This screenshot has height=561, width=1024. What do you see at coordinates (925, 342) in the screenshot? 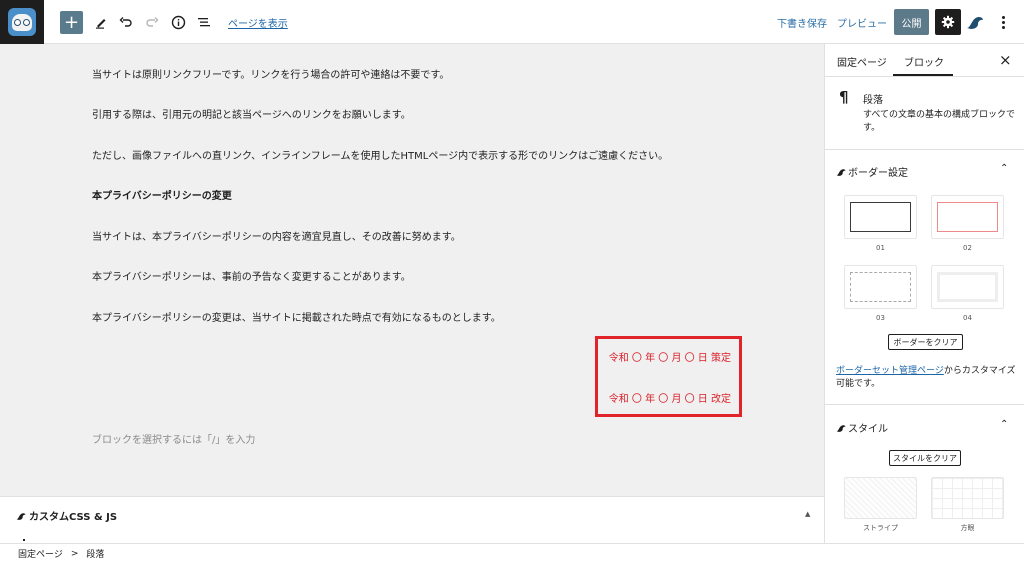
I see `clear-border-button: ボーダーをクリア` at bounding box center [925, 342].